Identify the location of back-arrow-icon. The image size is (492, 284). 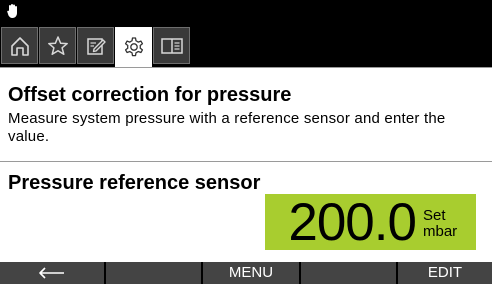
(52, 272).